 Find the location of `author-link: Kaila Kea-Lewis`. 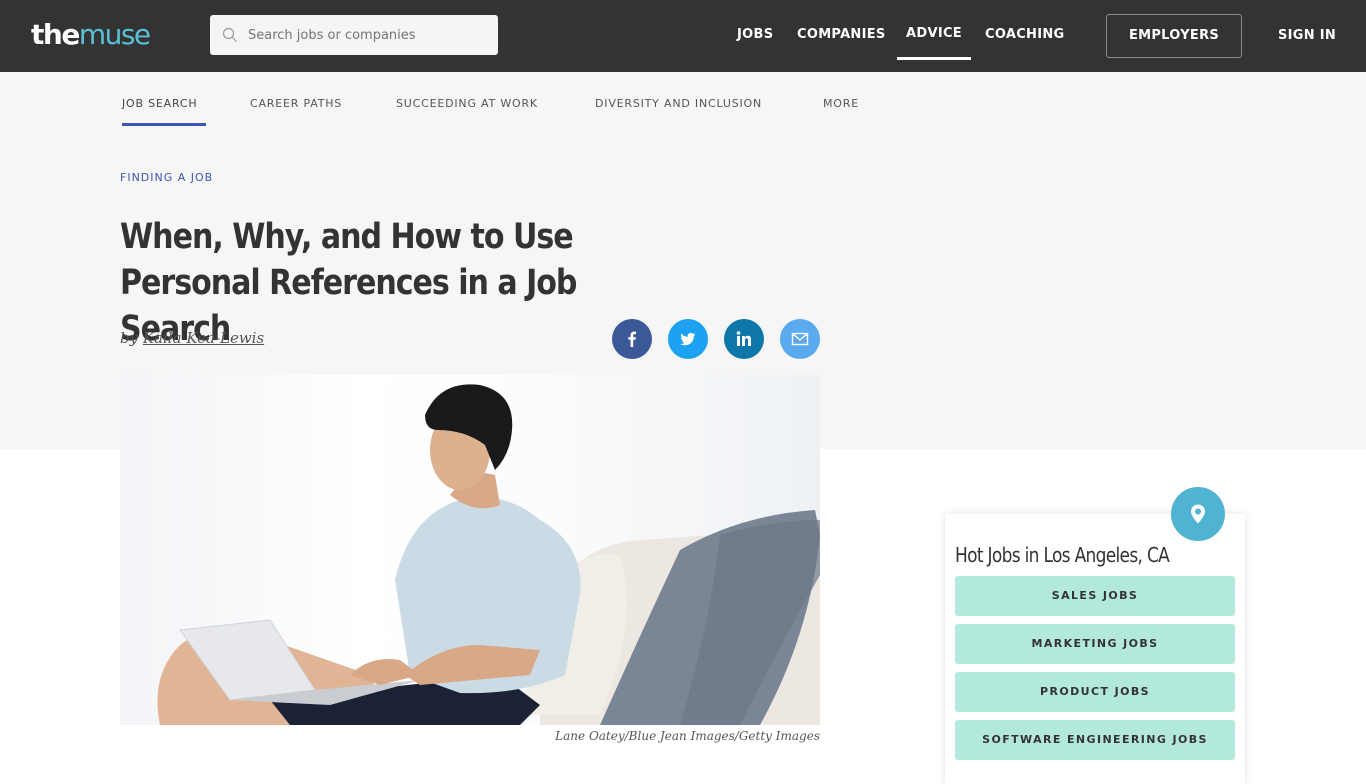

author-link: Kaila Kea-Lewis is located at coordinates (203, 338).